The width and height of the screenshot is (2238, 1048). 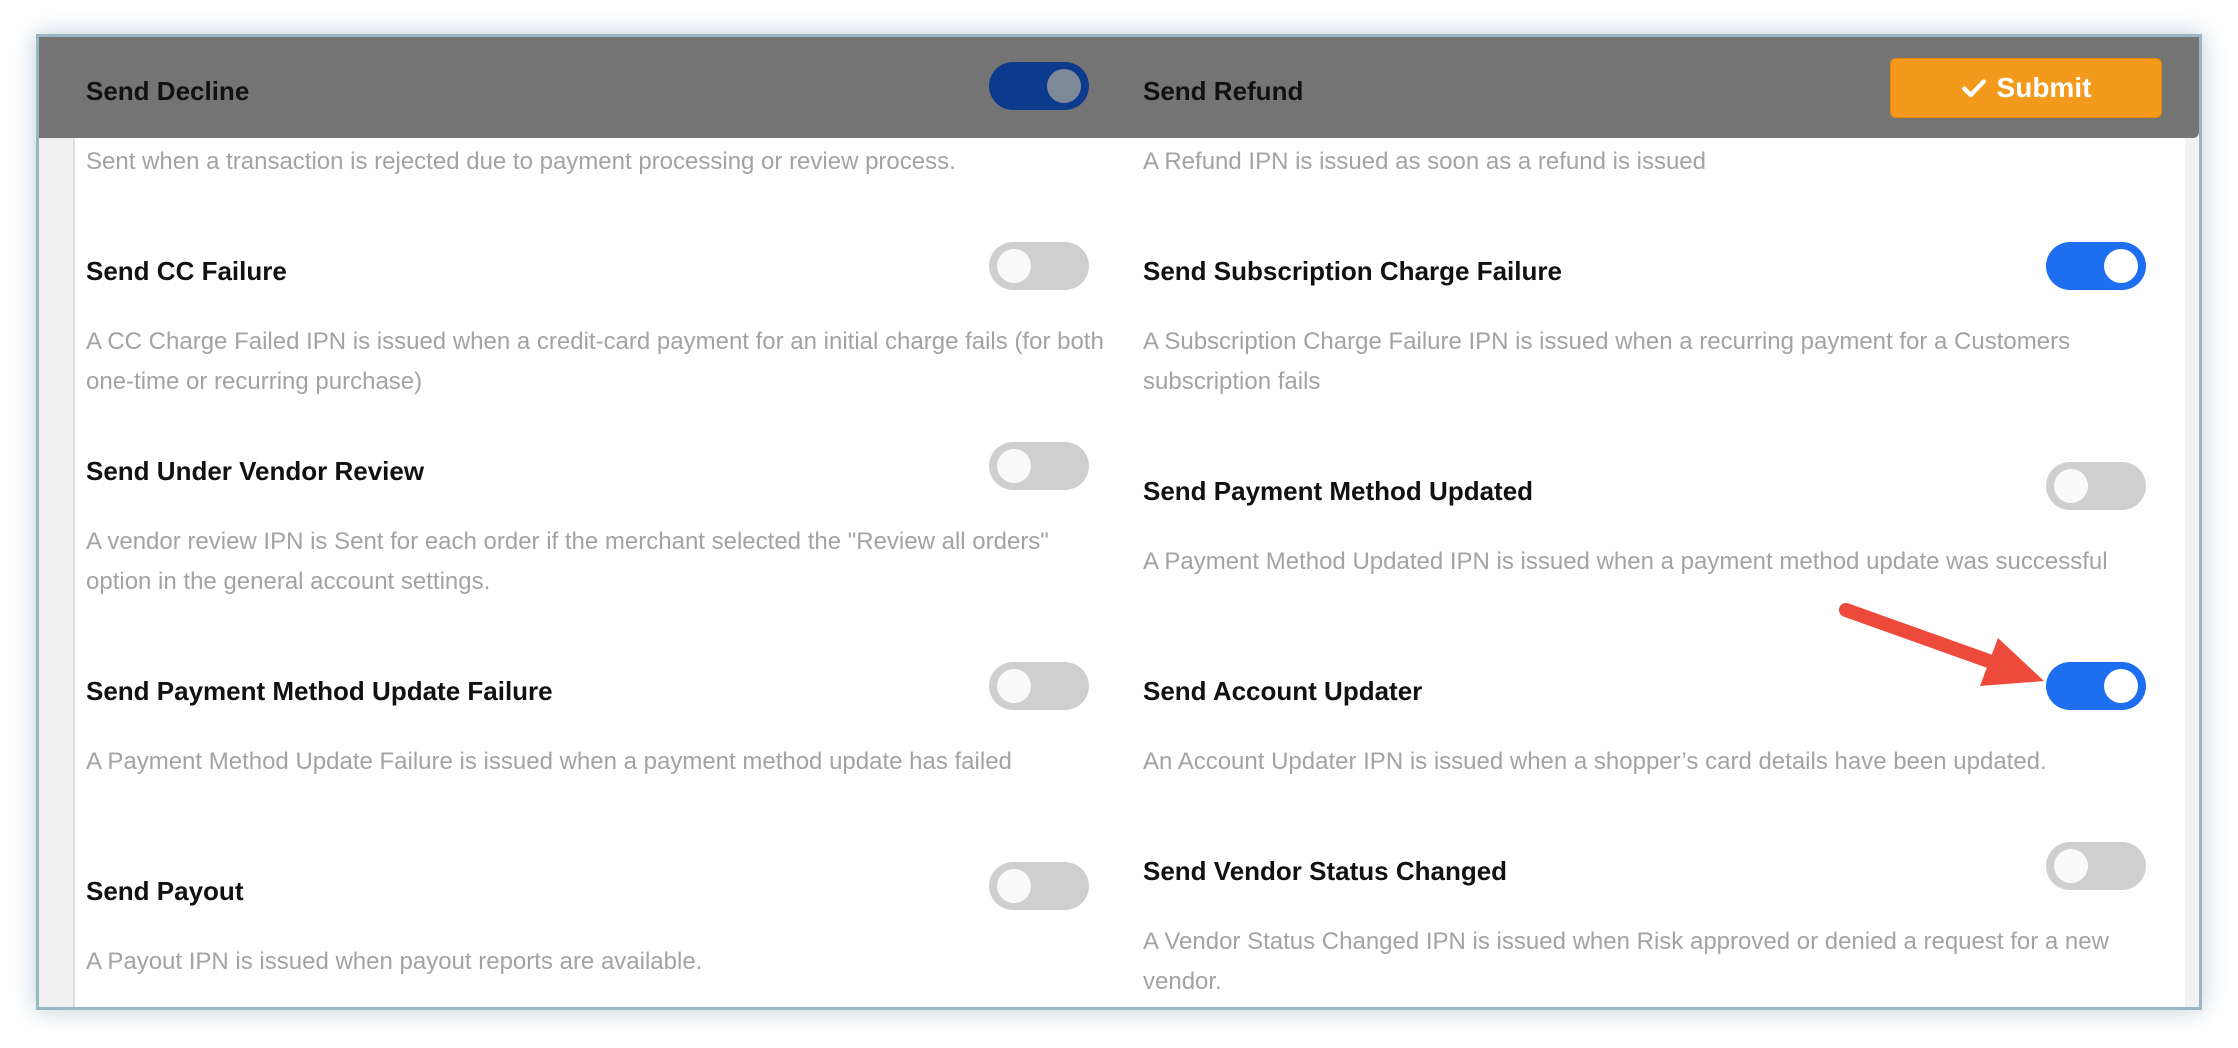 What do you see at coordinates (1352, 271) in the screenshot?
I see `send-subscription-charge-failure-title: Send Subscription Charge Failure` at bounding box center [1352, 271].